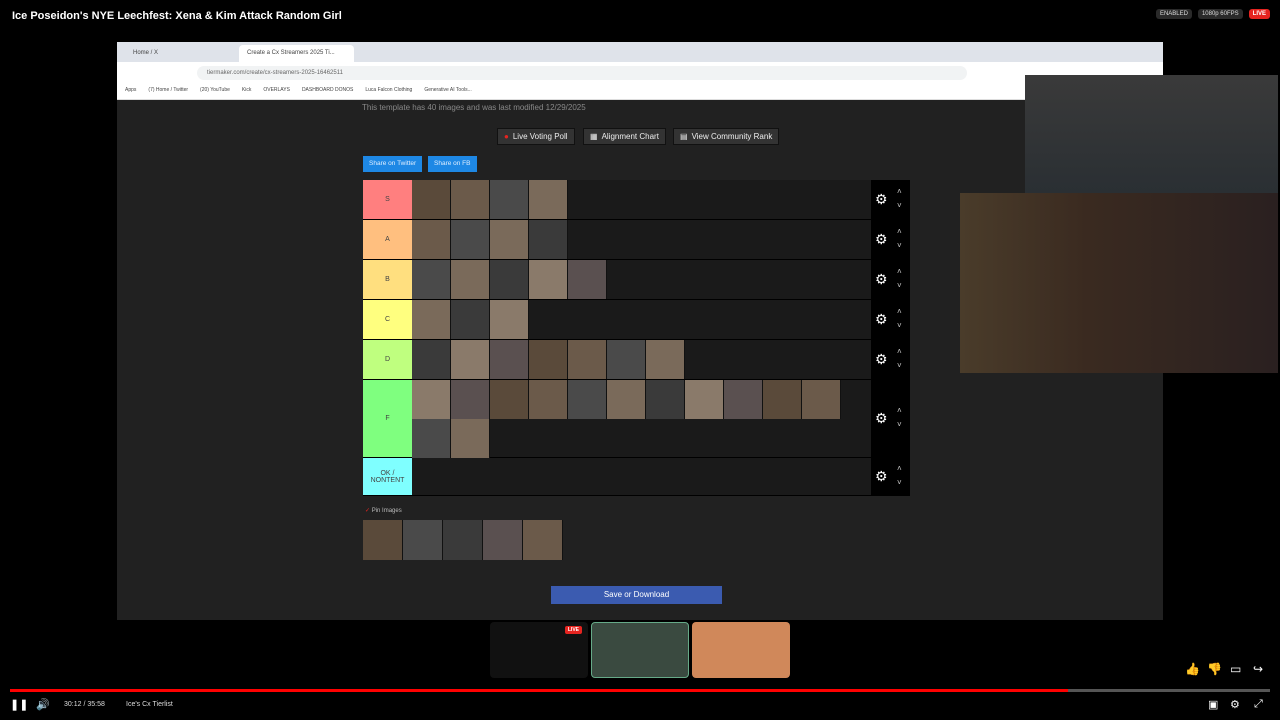 The height and width of the screenshot is (720, 1280). Describe the element at coordinates (383, 510) in the screenshot. I see `pin-images-toggle: ✓ Pin Images` at that location.